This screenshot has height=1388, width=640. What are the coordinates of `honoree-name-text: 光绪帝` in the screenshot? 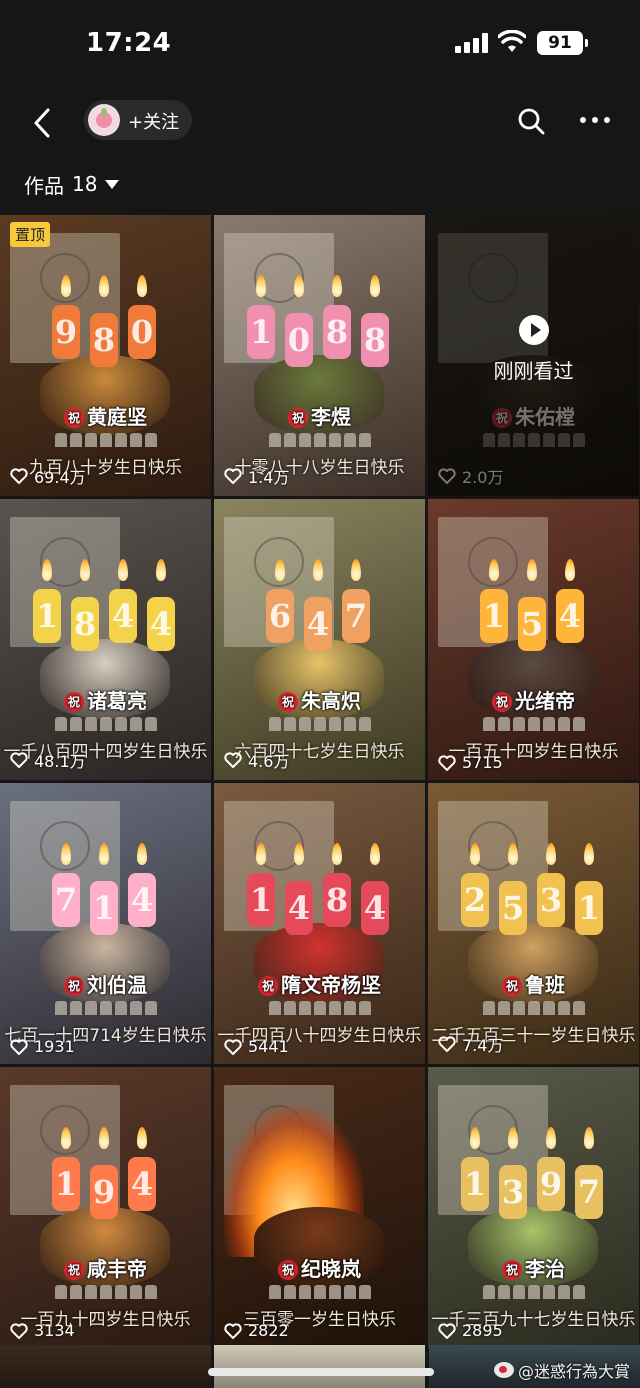 It's located at (545, 701).